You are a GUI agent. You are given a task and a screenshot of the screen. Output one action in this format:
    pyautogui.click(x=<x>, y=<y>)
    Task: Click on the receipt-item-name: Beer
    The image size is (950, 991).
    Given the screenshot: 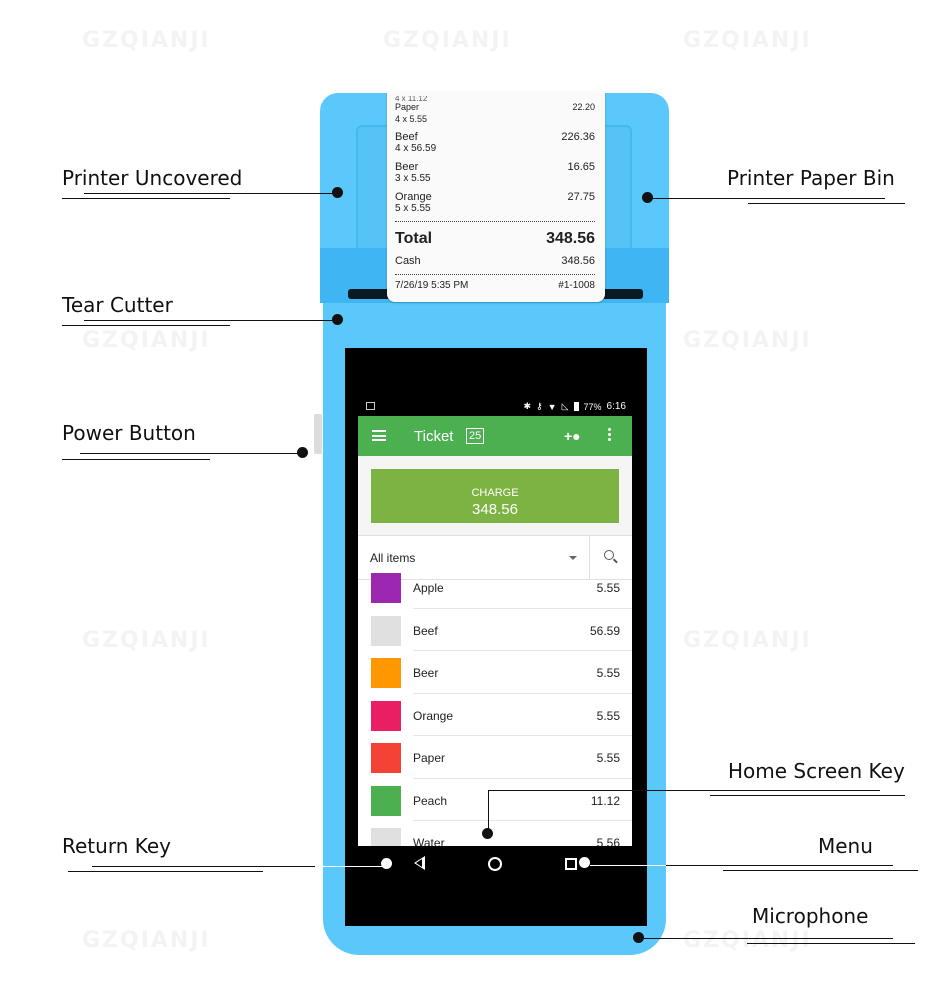 What is the action you would take?
    pyautogui.click(x=407, y=167)
    